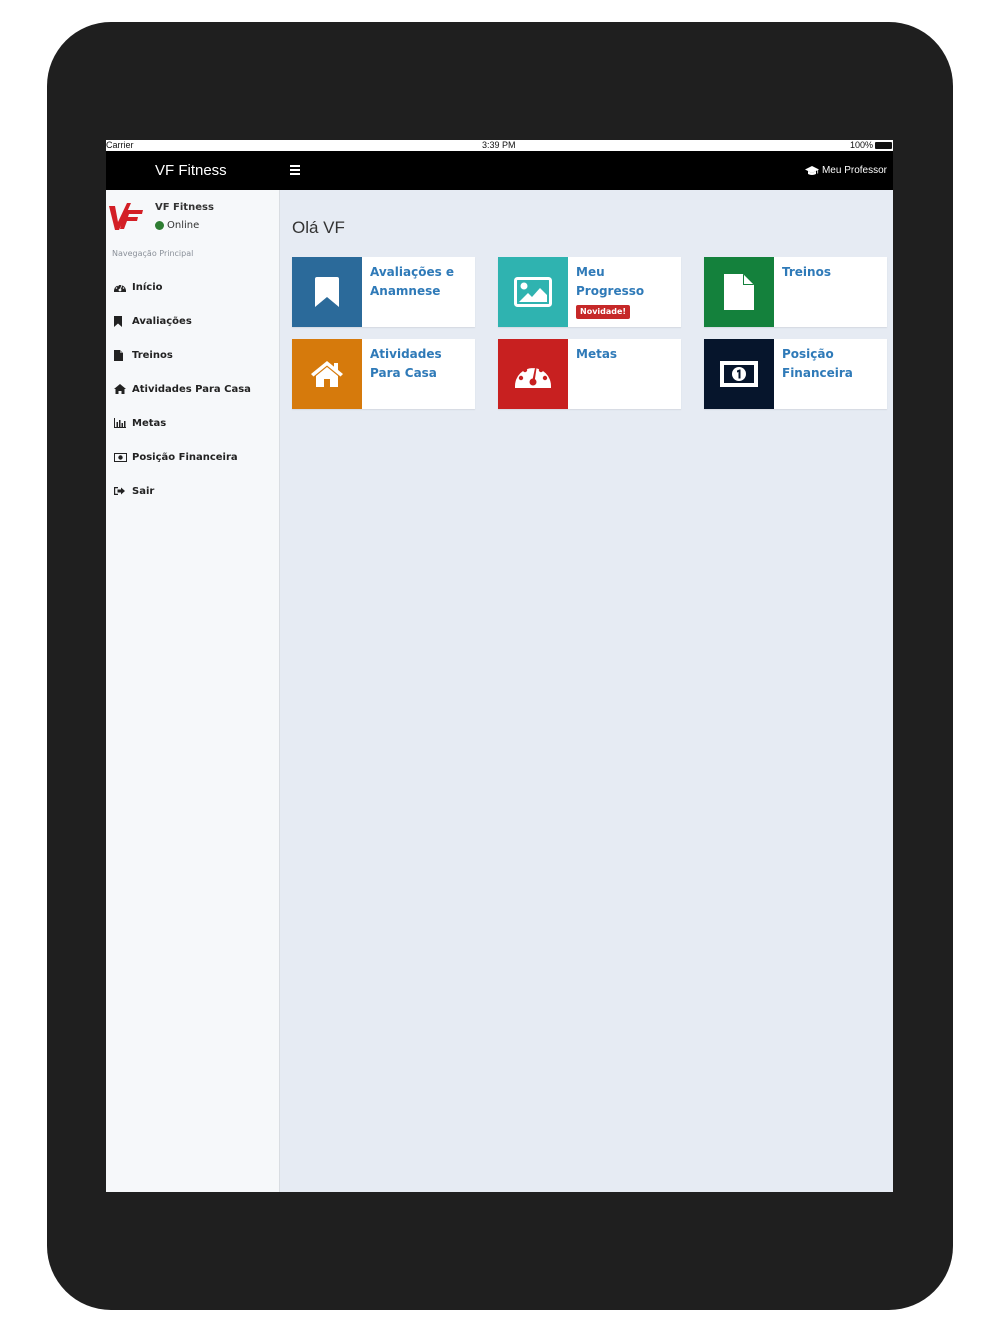 This screenshot has height=1334, width=1000. Describe the element at coordinates (147, 287) in the screenshot. I see `sidebar-item-label: Início` at that location.